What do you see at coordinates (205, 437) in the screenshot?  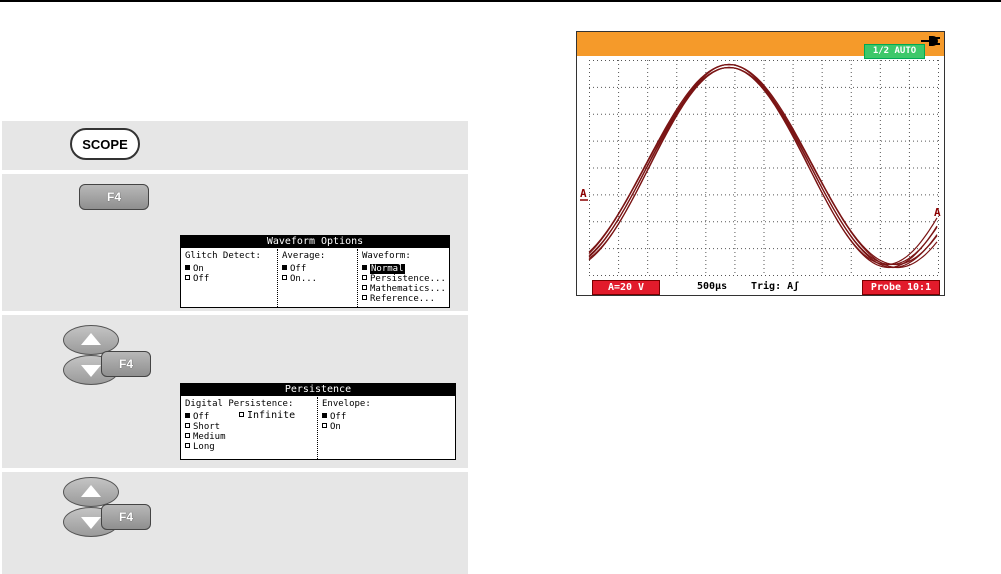 I see `persistence-medium-option: Medium` at bounding box center [205, 437].